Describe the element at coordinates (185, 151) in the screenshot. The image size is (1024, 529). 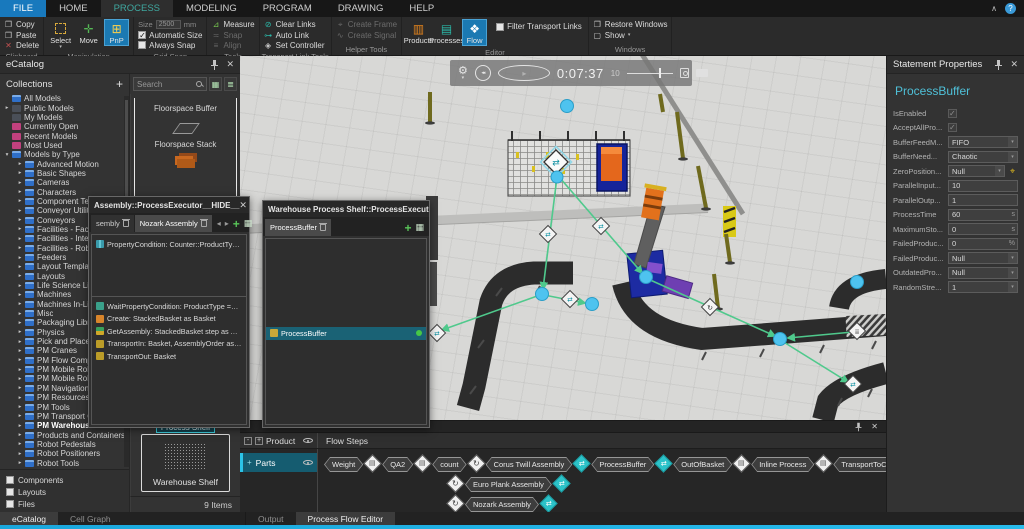
I see `catalog-item: Floorspace Stack` at that location.